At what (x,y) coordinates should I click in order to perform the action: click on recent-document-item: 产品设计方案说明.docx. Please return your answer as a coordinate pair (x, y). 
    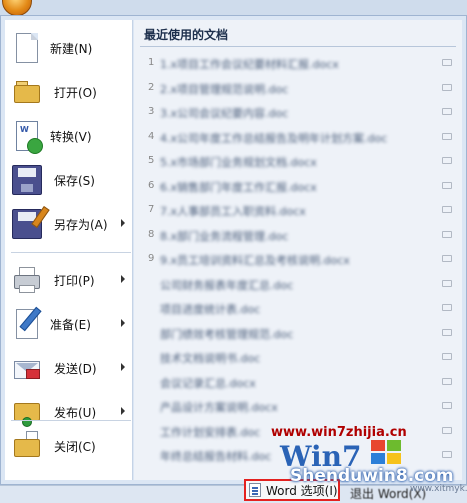
    Looking at the image, I should click on (299, 406).